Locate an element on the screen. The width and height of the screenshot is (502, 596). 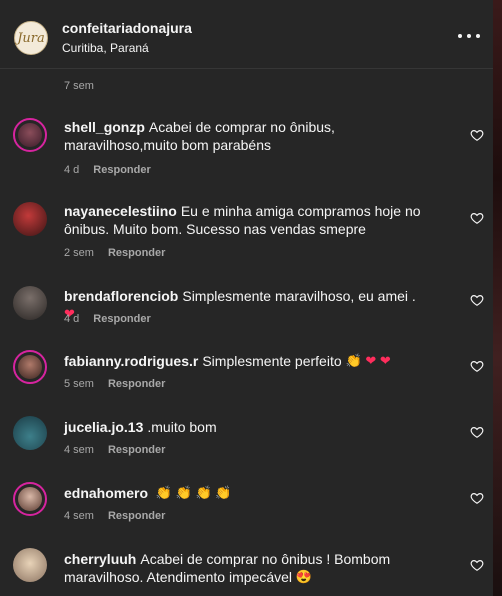
comment-meta: 2 sem Responder is located at coordinates (114, 253).